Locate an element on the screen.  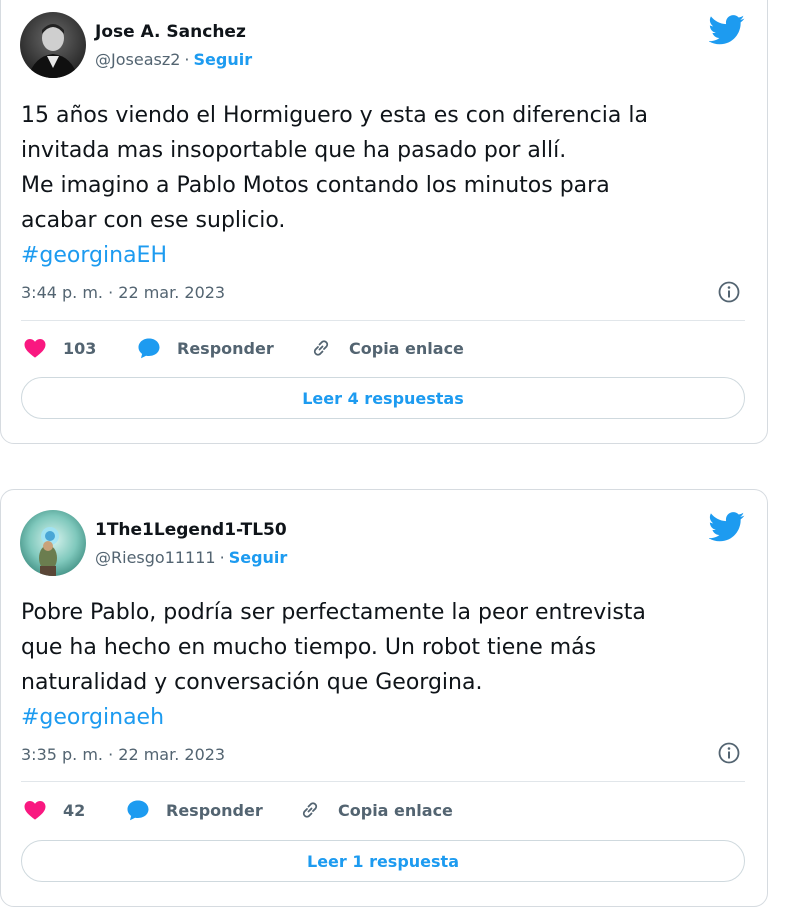
tweet-timestamp: 3:44 p. m. · 22 mar. 2023 is located at coordinates (123, 292).